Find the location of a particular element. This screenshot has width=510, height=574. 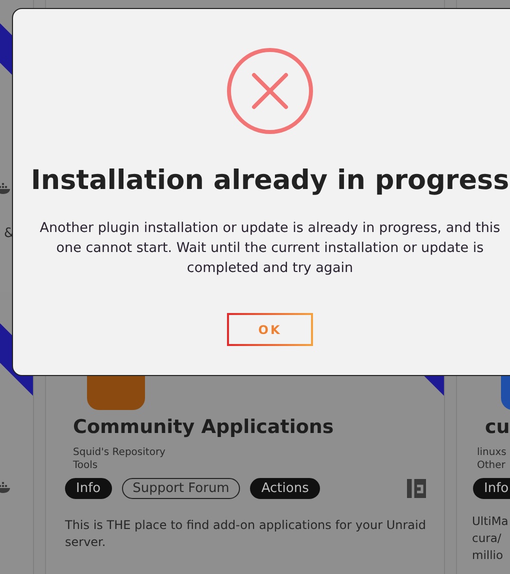

category-name: Other is located at coordinates (491, 465).